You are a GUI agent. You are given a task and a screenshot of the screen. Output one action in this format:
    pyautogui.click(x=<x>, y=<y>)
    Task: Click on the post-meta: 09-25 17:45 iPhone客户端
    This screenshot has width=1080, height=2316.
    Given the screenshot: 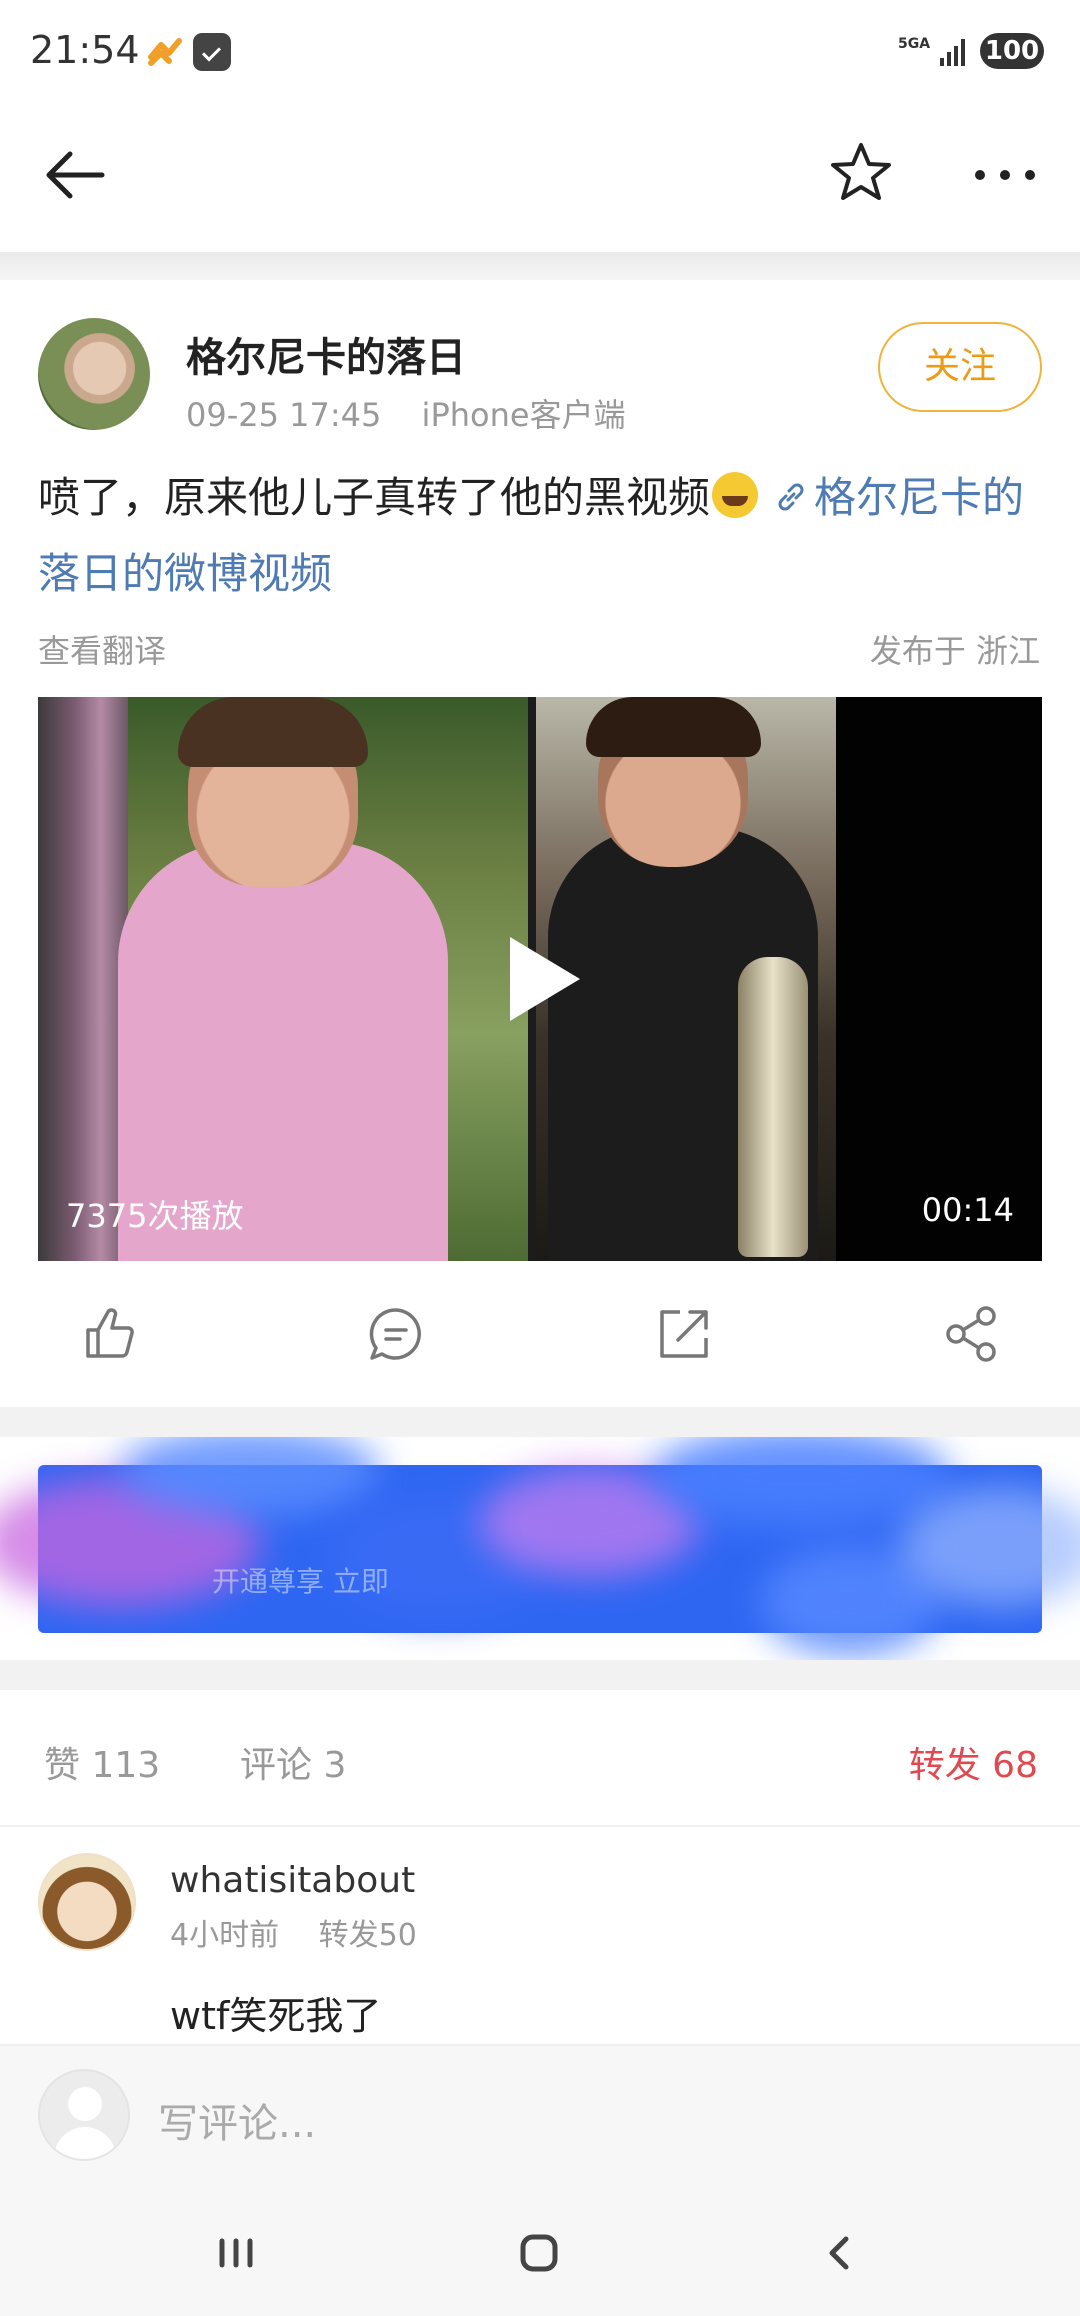 What is the action you would take?
    pyautogui.click(x=421, y=413)
    